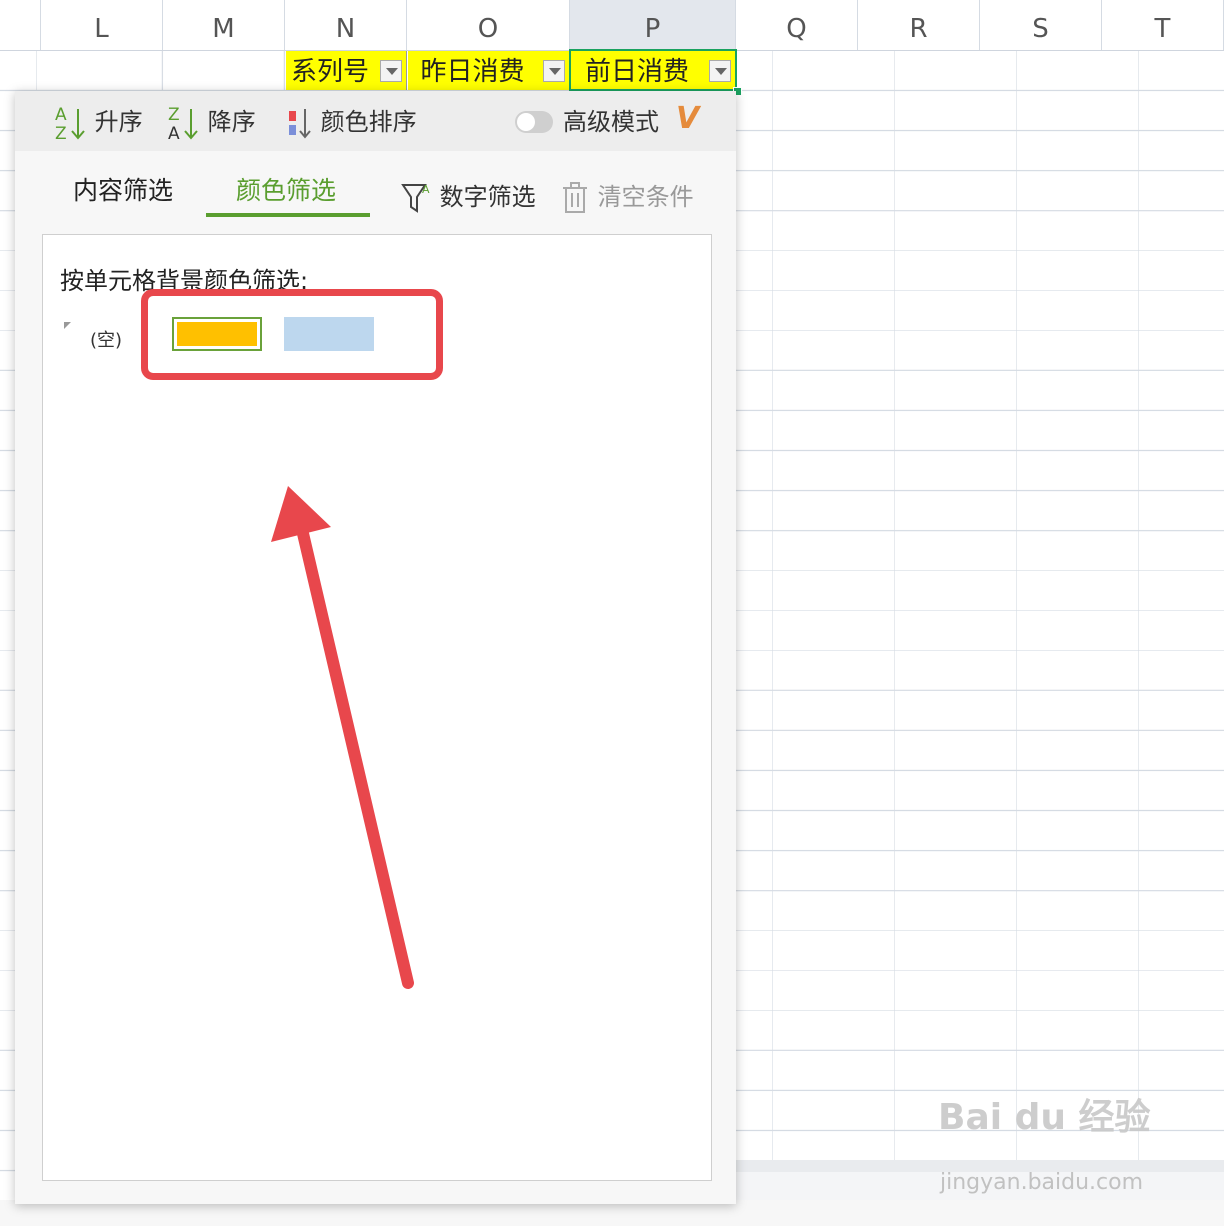 The width and height of the screenshot is (1224, 1226). Describe the element at coordinates (1042, 1182) in the screenshot. I see `watermark-url: jingyan.baidu.com` at that location.